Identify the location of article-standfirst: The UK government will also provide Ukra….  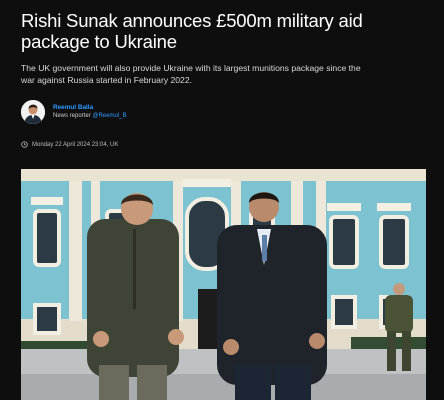
(191, 74).